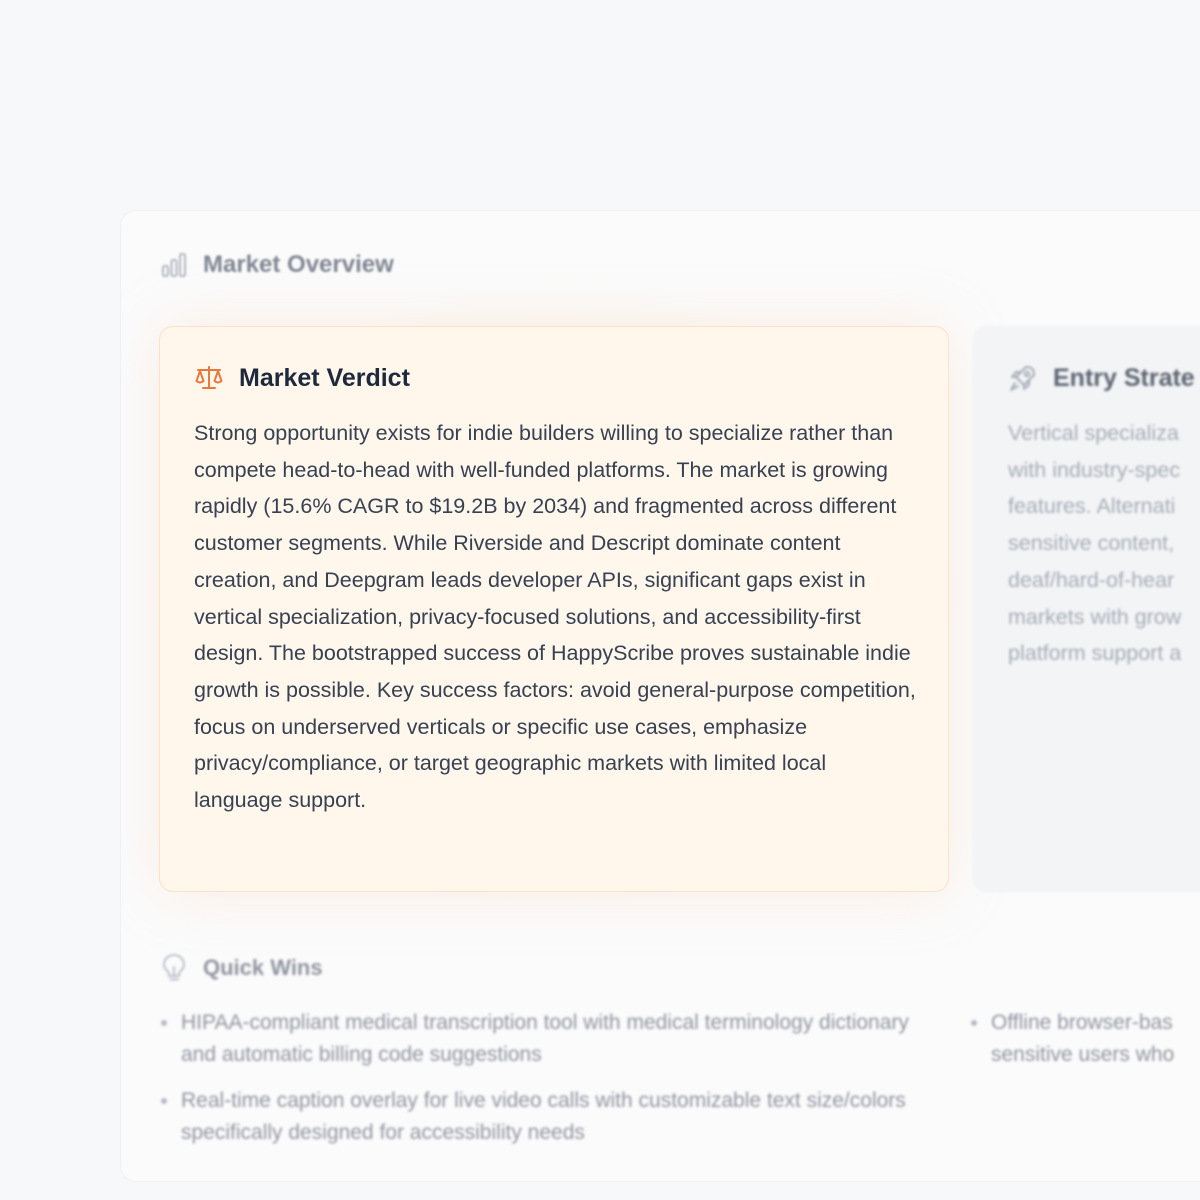 The image size is (1200, 1200). What do you see at coordinates (1093, 433) in the screenshot?
I see `entry-strategy-line: Vertical specializa` at bounding box center [1093, 433].